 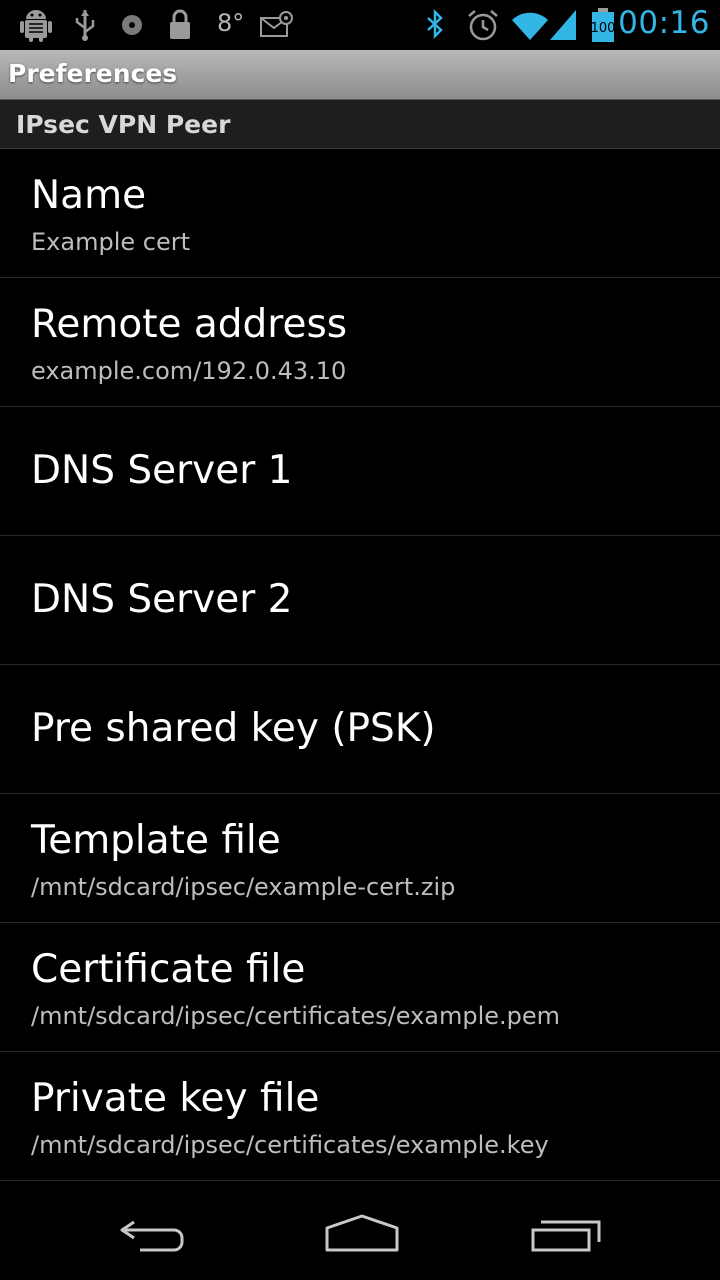 What do you see at coordinates (664, 23) in the screenshot?
I see `clock: 00:16` at bounding box center [664, 23].